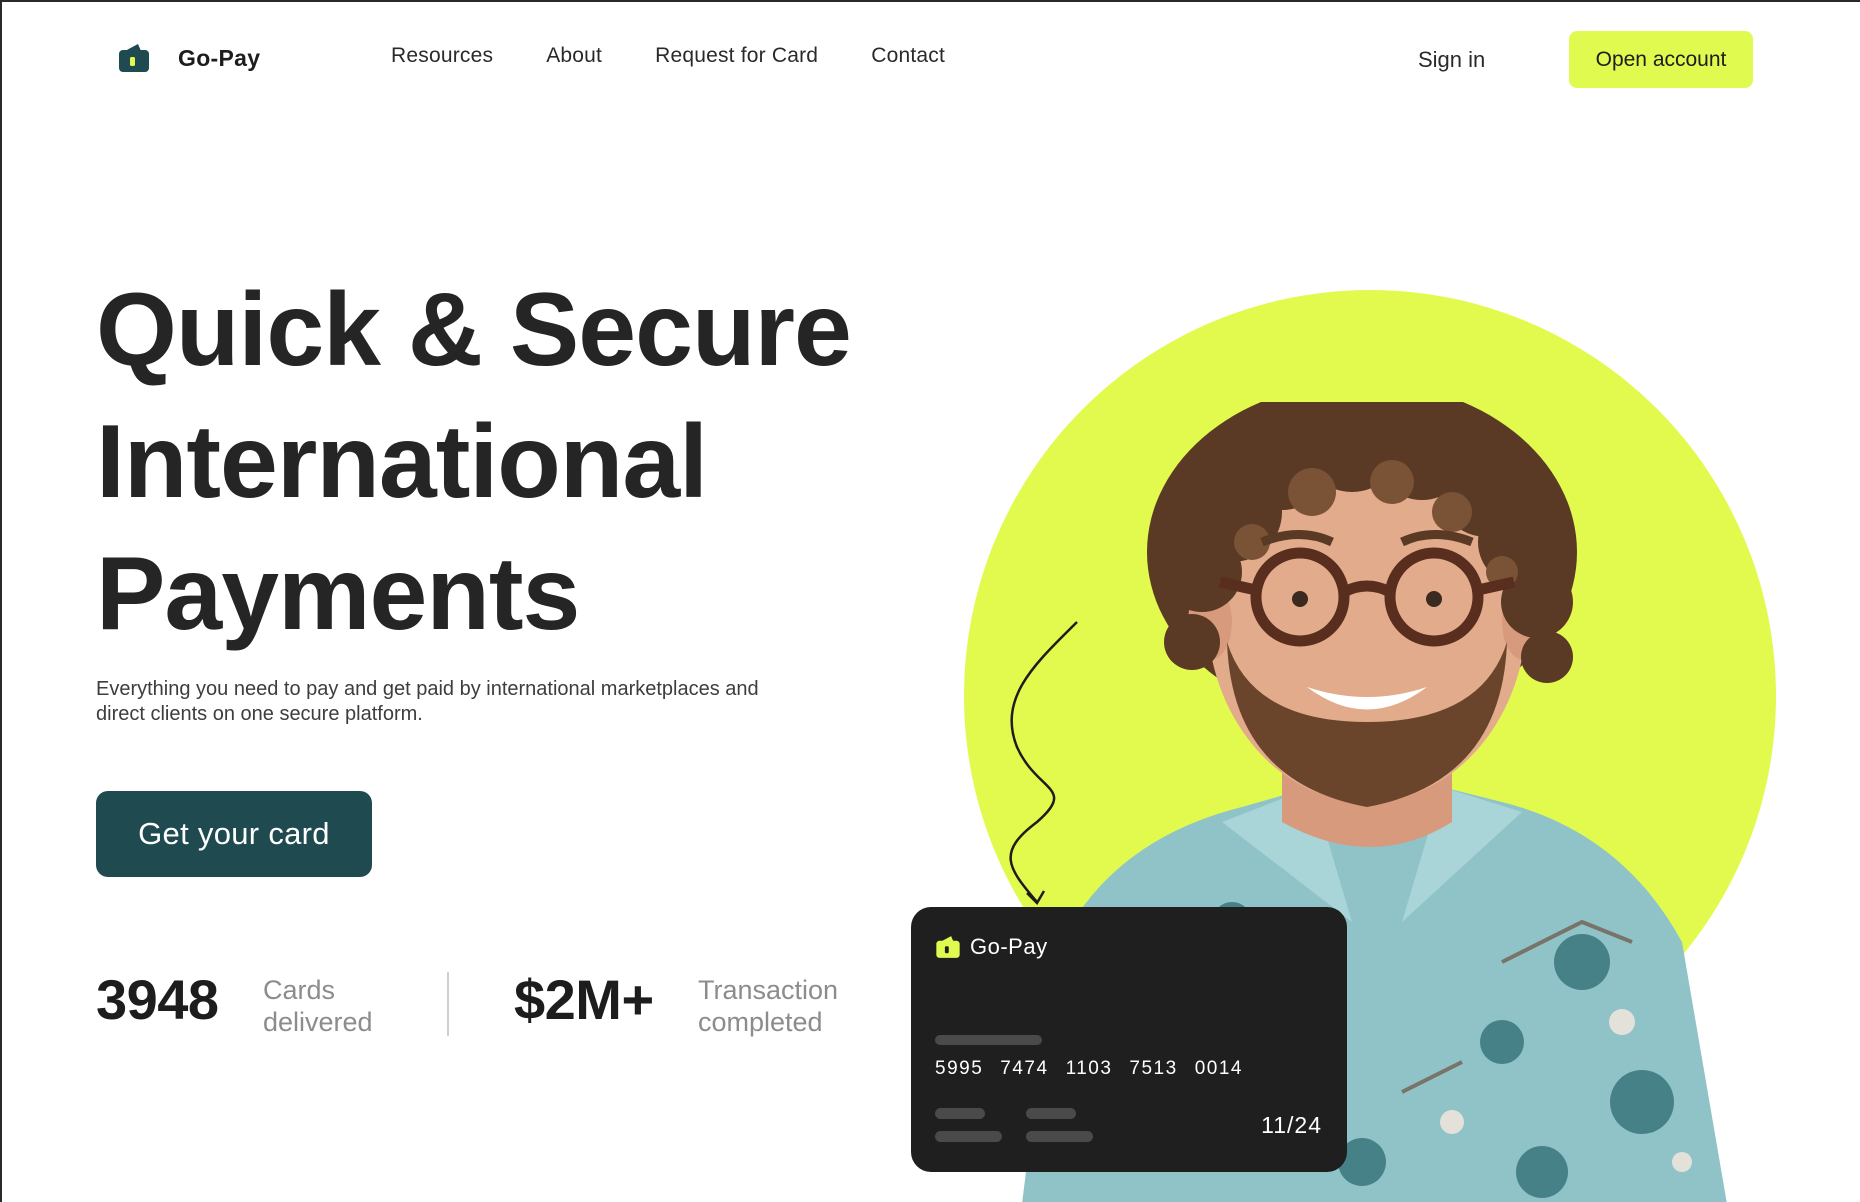 Image resolution: width=1860 pixels, height=1202 pixels. I want to click on brand-logo: Go-Pay, so click(188, 58).